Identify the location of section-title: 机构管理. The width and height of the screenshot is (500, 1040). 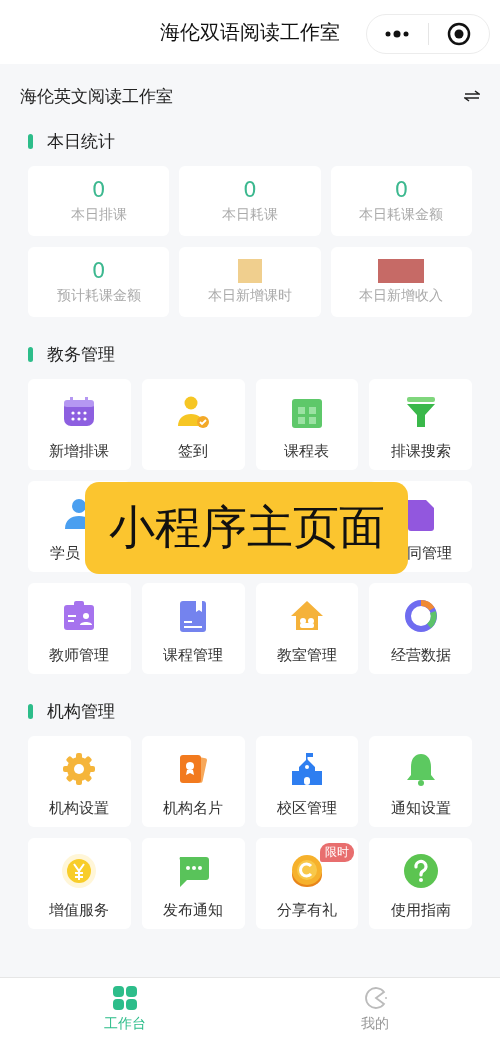
(81, 711).